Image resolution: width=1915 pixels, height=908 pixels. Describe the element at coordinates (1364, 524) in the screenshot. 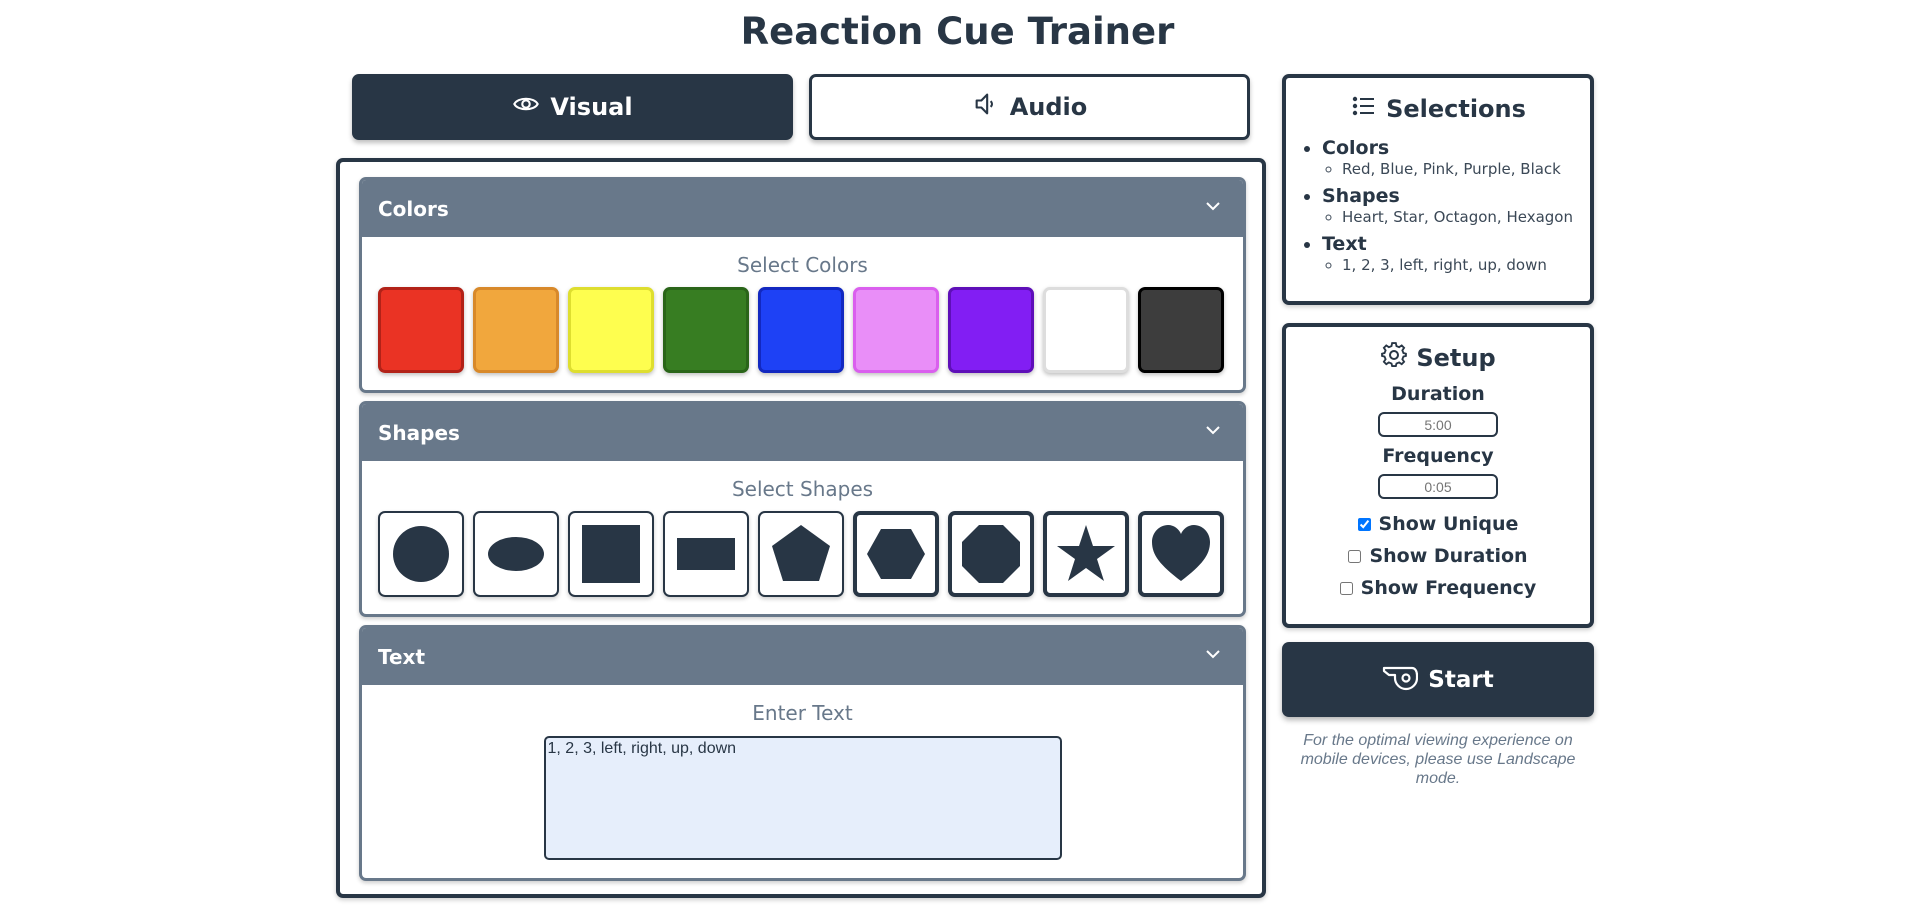

I see `show-unique-checkbox` at that location.